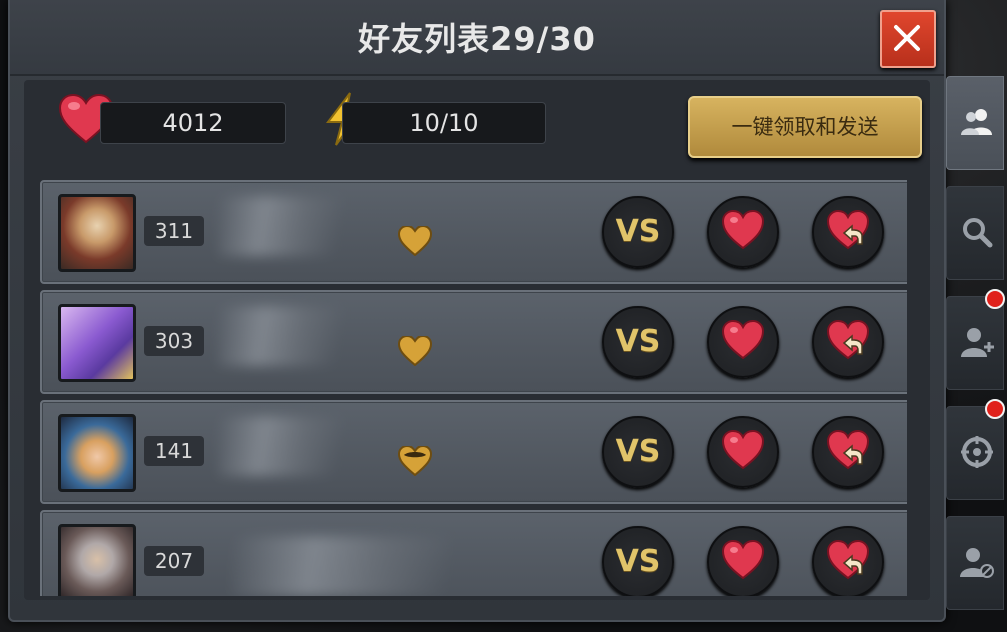 The image size is (1007, 632). I want to click on blocked-user-icon, so click(977, 563).